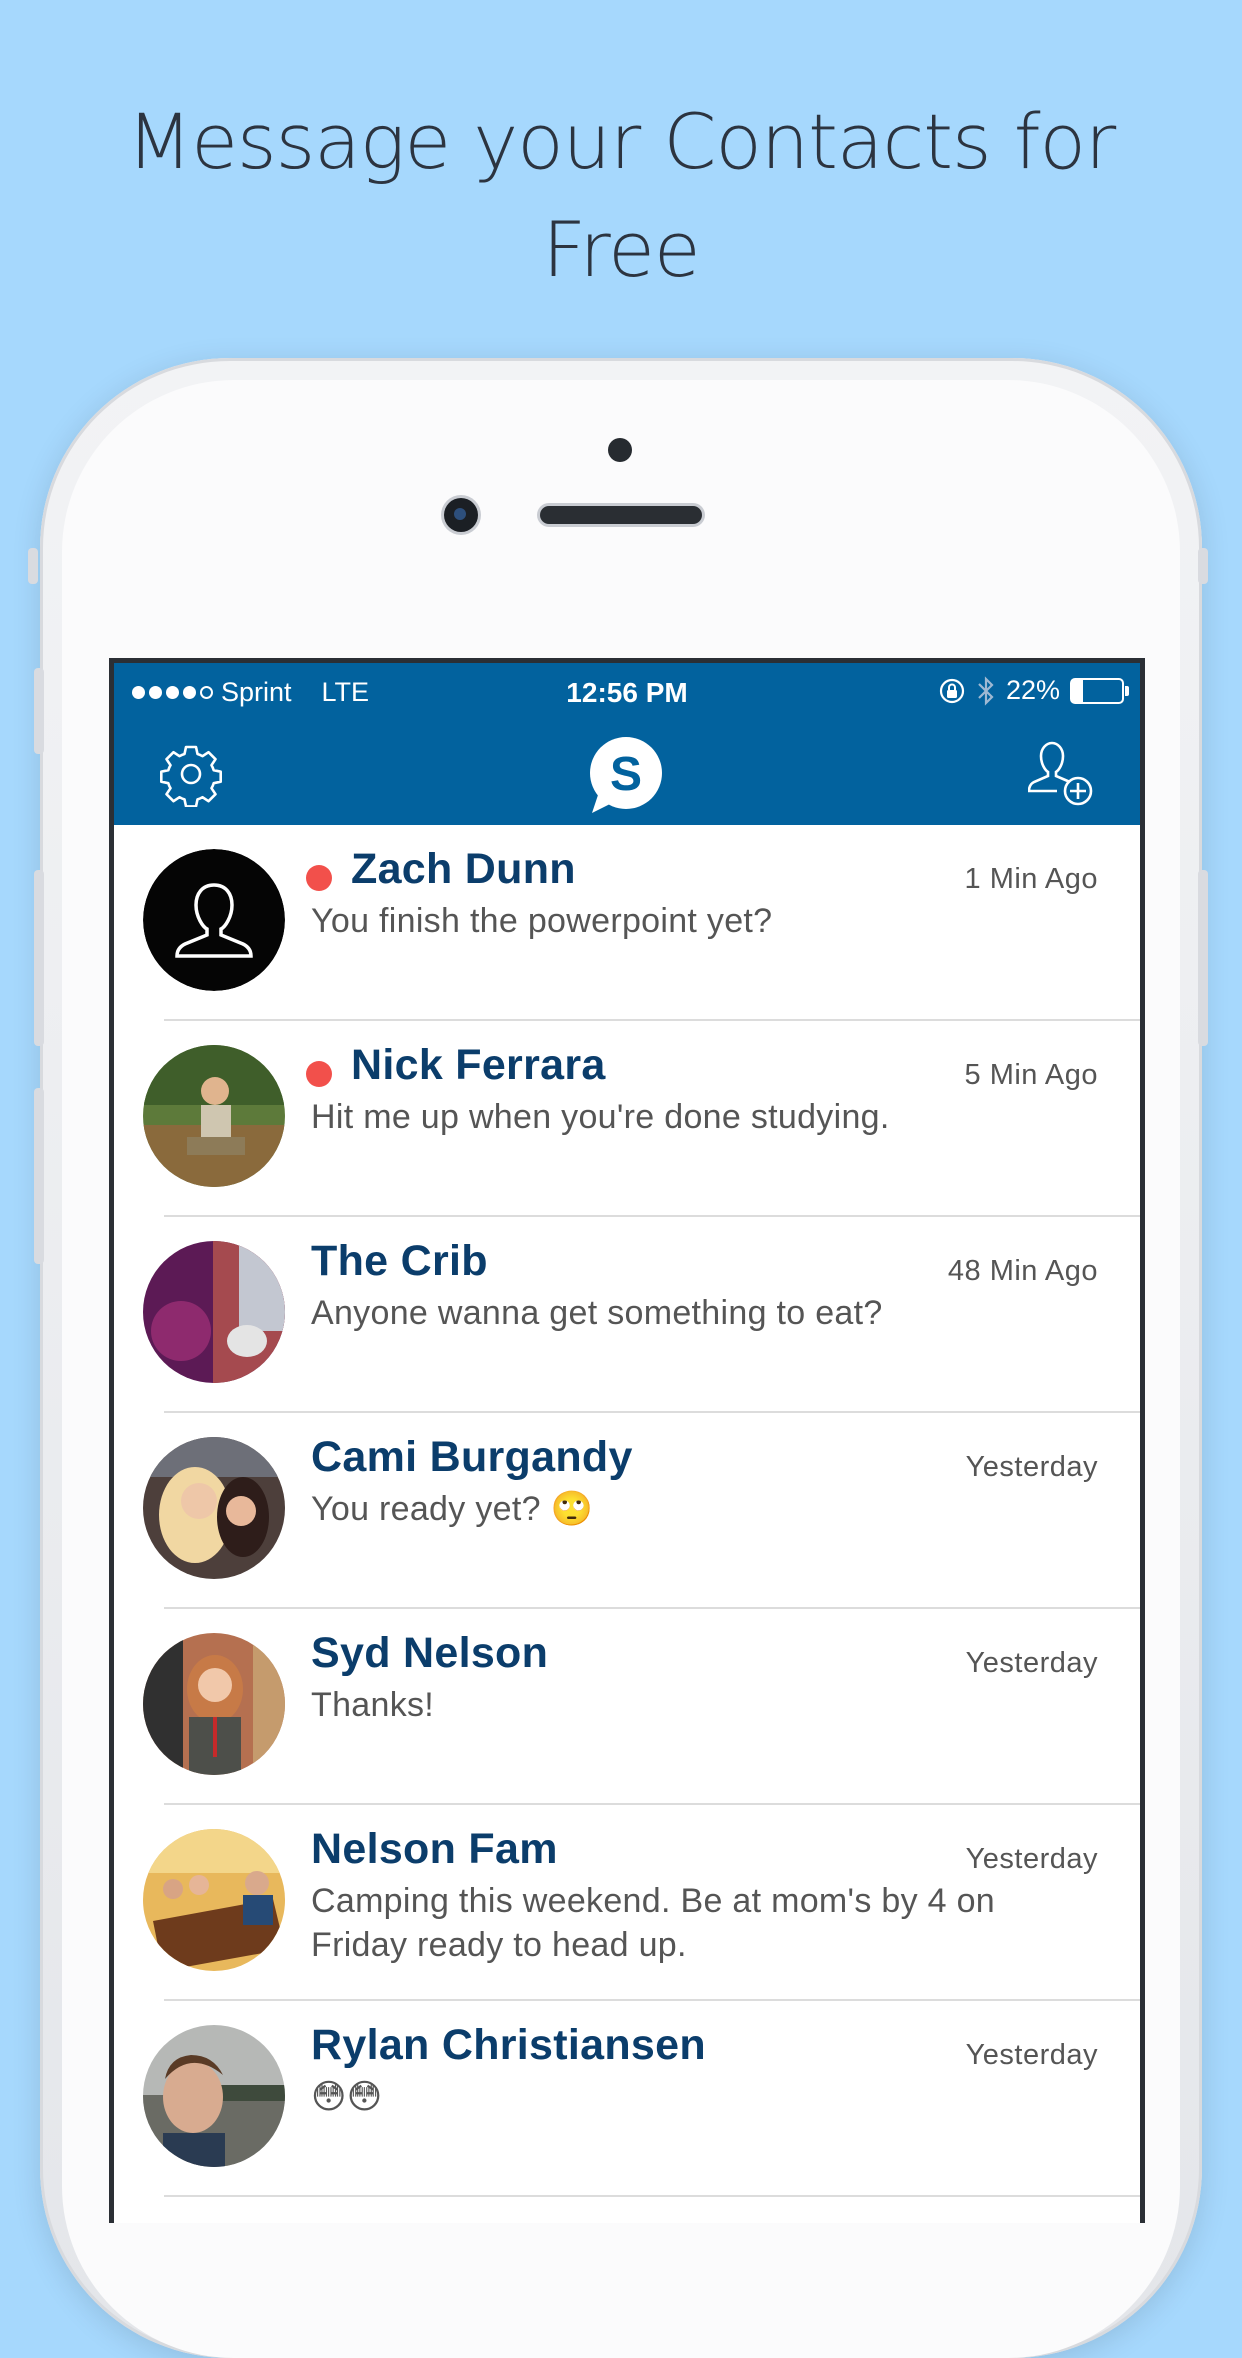 Image resolution: width=1242 pixels, height=2358 pixels. What do you see at coordinates (461, 515) in the screenshot?
I see `front-camera` at bounding box center [461, 515].